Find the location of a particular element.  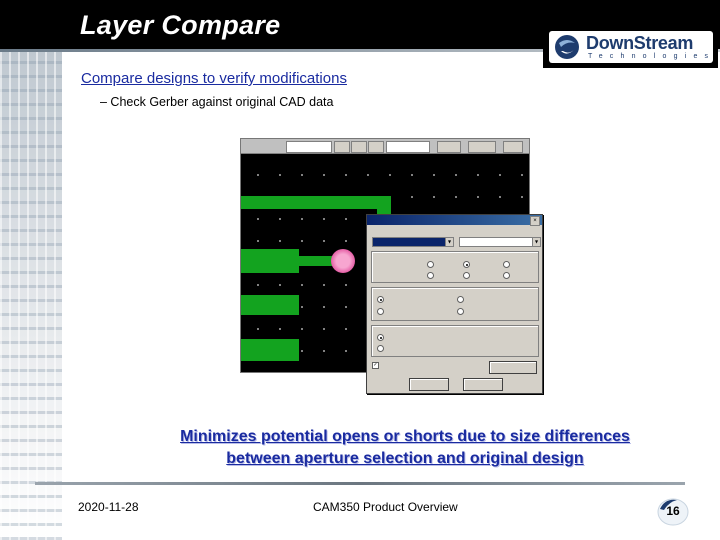

dialog-title-bar is located at coordinates (454, 220).